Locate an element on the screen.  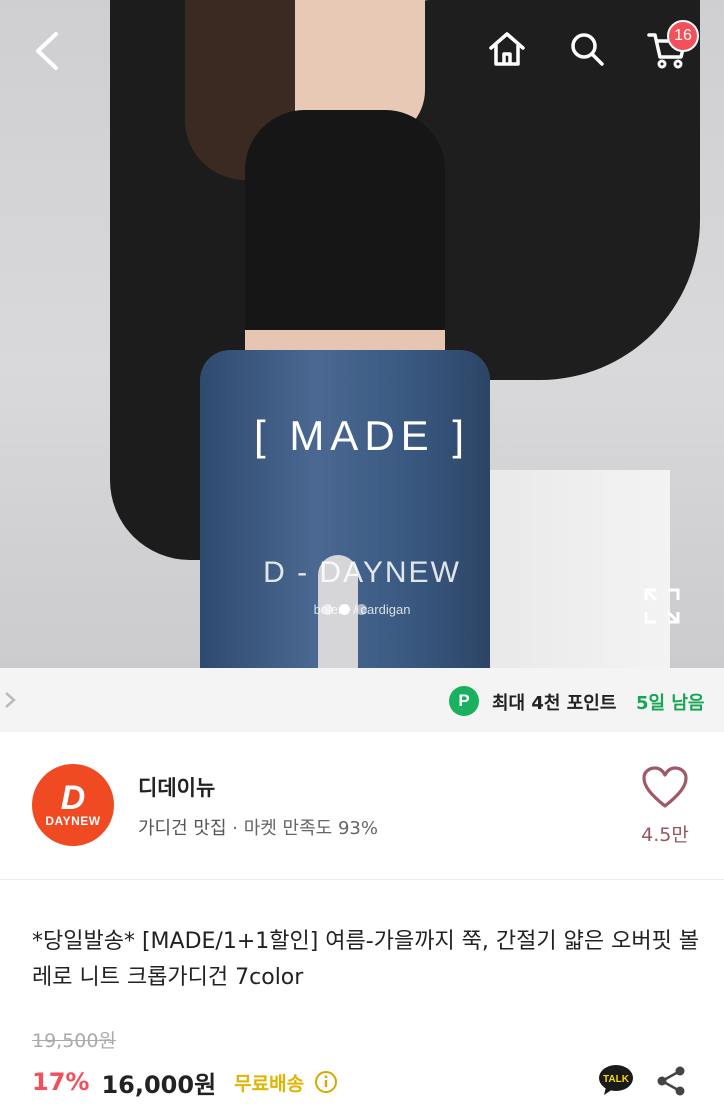
logo-text: DAYNEW is located at coordinates (73, 821).